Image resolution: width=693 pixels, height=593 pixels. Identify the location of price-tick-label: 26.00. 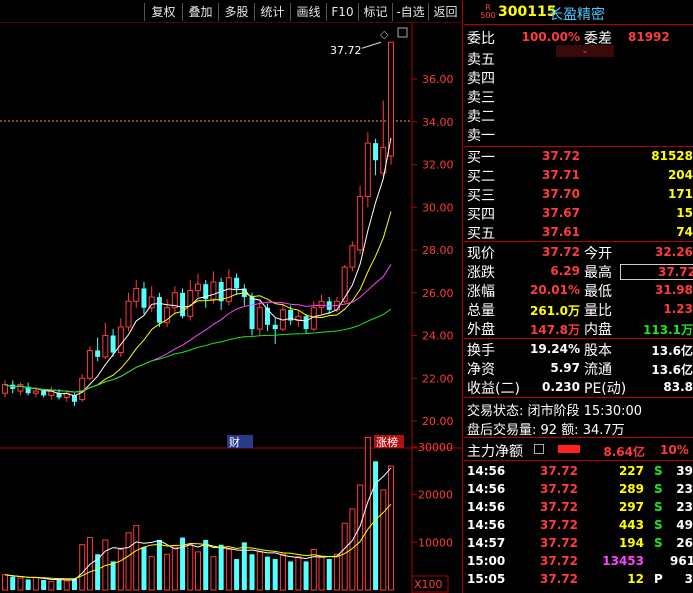
(438, 293).